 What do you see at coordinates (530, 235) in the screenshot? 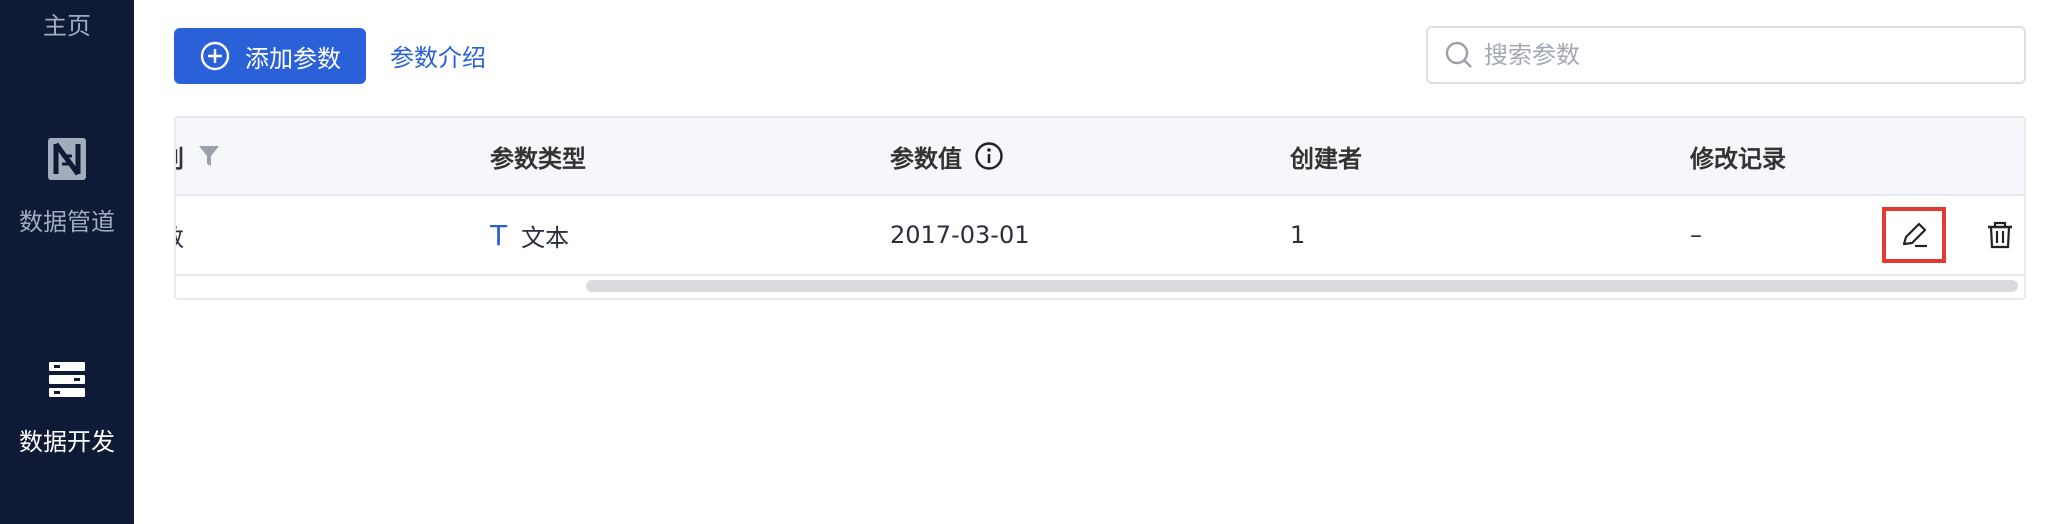
I see `cell-type: T 文本` at bounding box center [530, 235].